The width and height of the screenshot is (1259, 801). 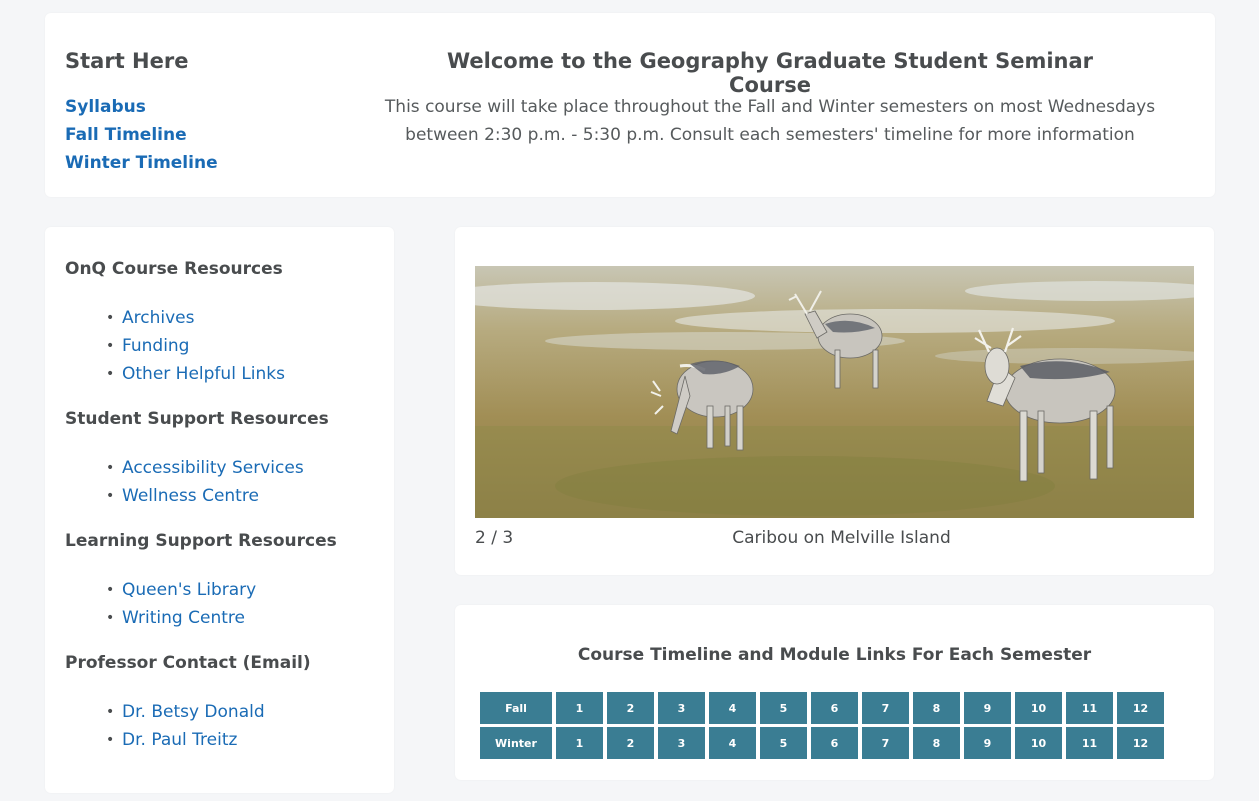 What do you see at coordinates (885, 708) in the screenshot?
I see `fall-module-7-button: 7` at bounding box center [885, 708].